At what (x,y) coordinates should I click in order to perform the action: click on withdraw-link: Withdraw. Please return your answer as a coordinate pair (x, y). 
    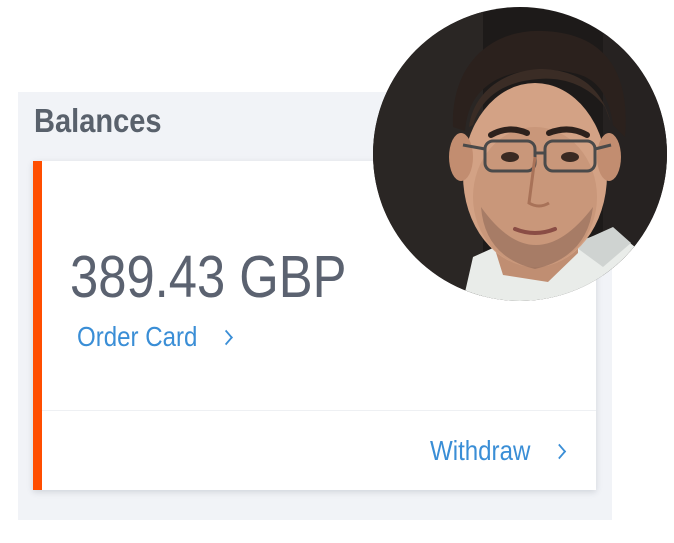
    Looking at the image, I should click on (498, 451).